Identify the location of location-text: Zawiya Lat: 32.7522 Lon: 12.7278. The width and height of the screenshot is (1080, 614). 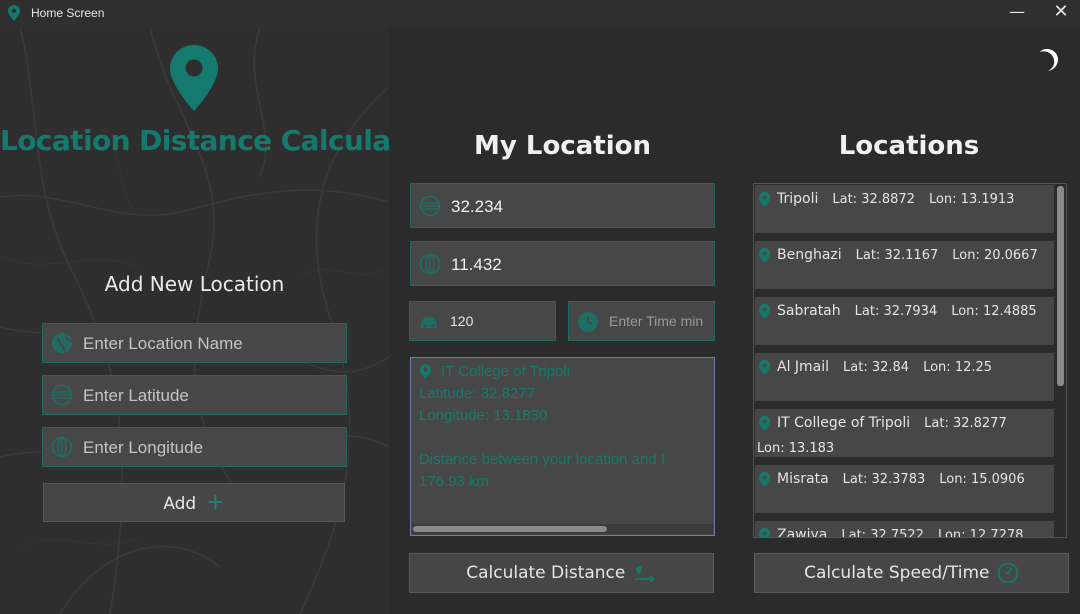
(900, 532).